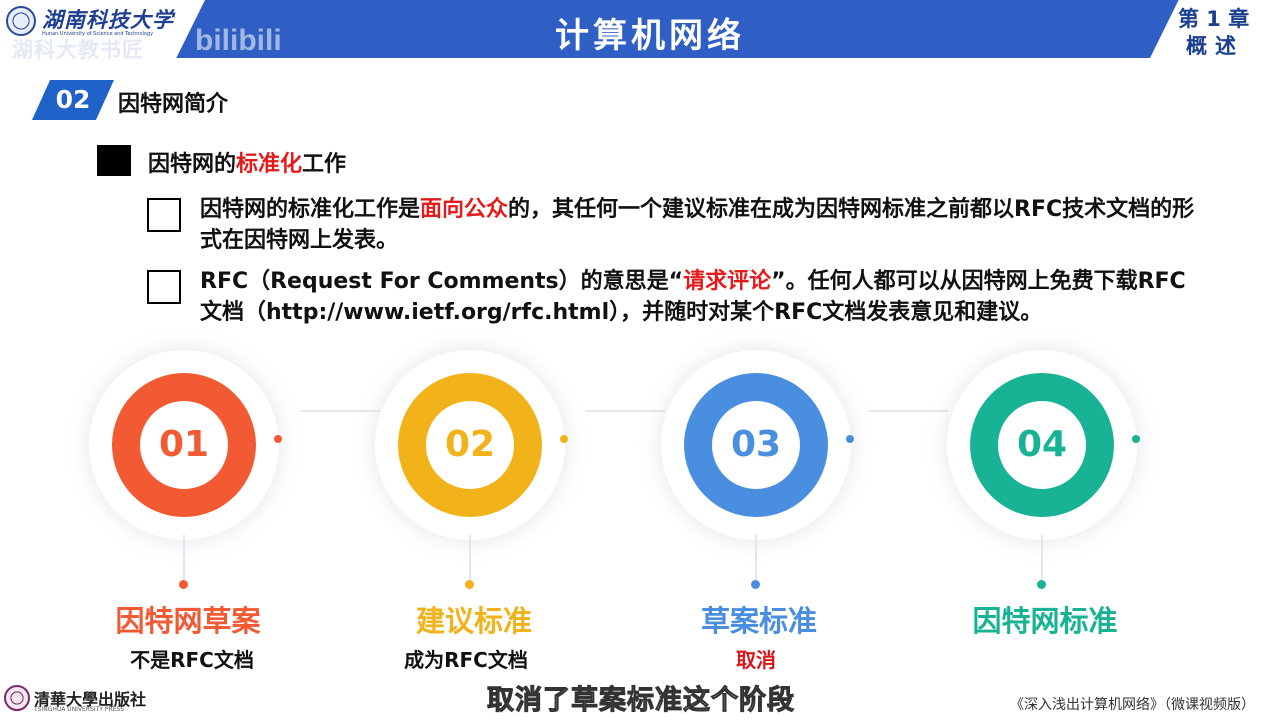  What do you see at coordinates (114, 160) in the screenshot?
I see `square-bullet-icon` at bounding box center [114, 160].